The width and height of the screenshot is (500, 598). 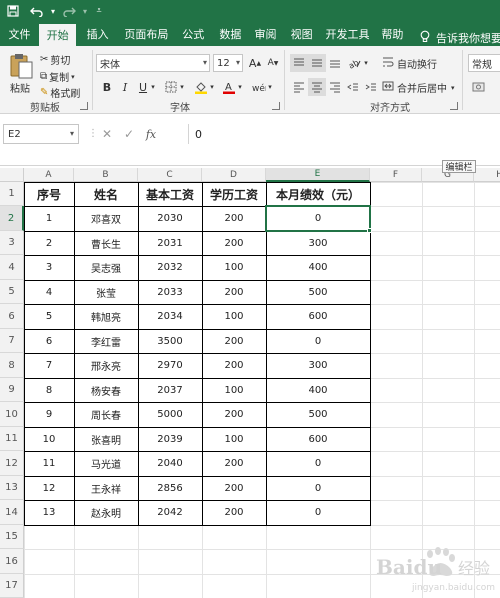 I want to click on table-cell: 2031, so click(x=170, y=243).